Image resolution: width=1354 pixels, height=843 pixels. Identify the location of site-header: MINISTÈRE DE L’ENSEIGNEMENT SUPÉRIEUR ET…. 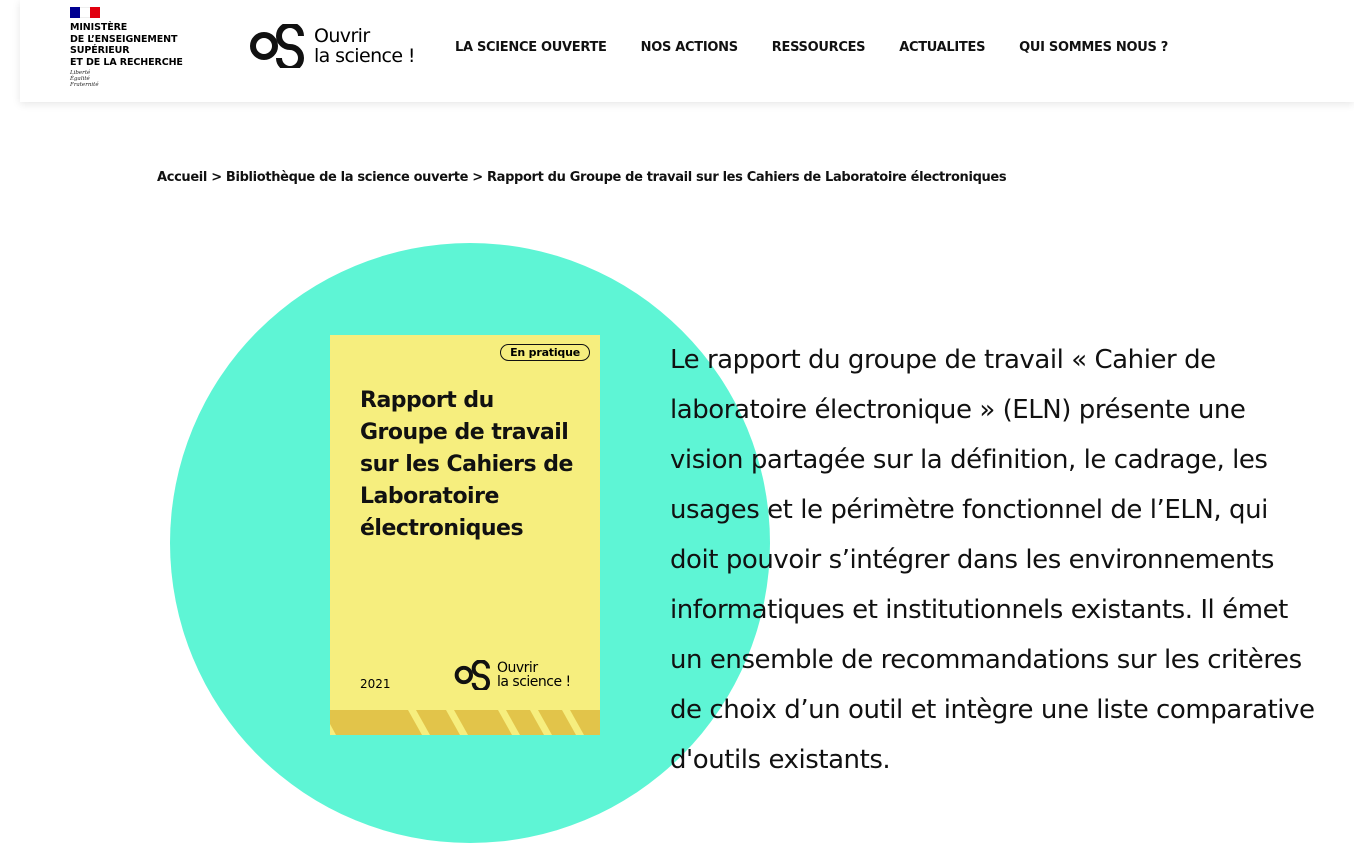
(687, 51).